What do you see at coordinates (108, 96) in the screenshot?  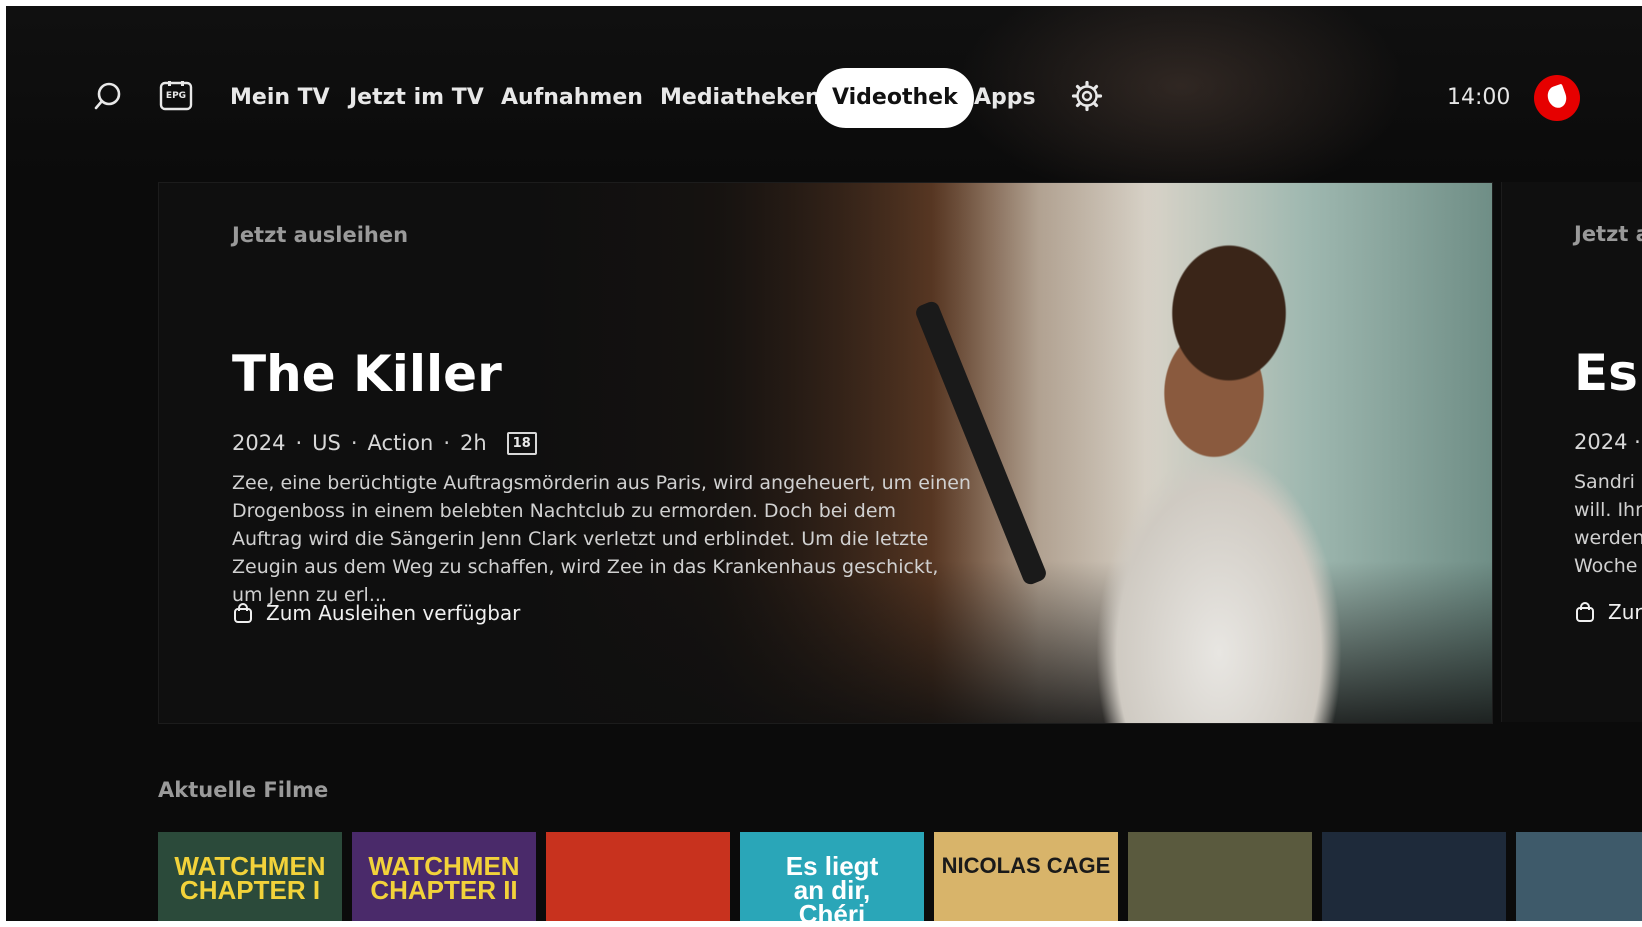 I see `search-icon` at bounding box center [108, 96].